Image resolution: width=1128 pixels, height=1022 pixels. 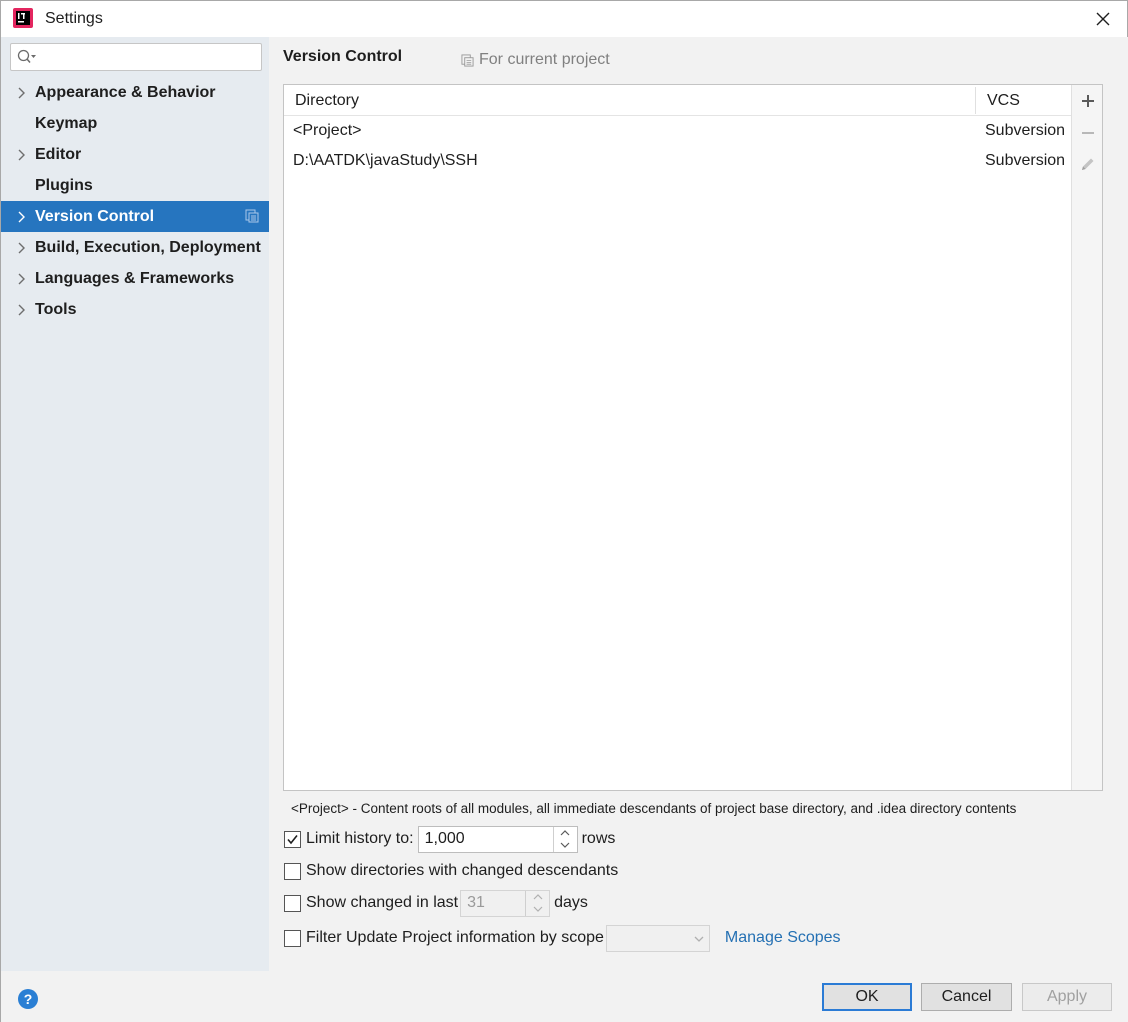 I want to click on sidebar-item-tools: Tools, so click(x=135, y=309).